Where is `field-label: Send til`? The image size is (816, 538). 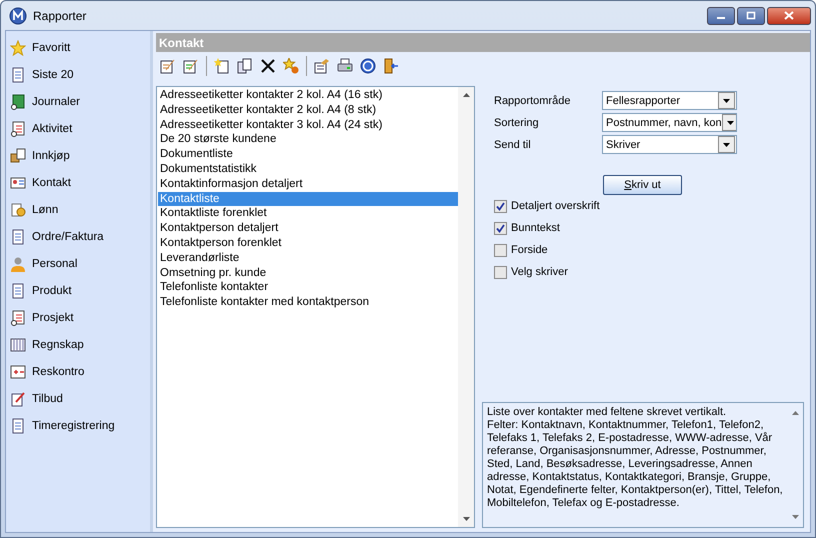 field-label: Send til is located at coordinates (513, 144).